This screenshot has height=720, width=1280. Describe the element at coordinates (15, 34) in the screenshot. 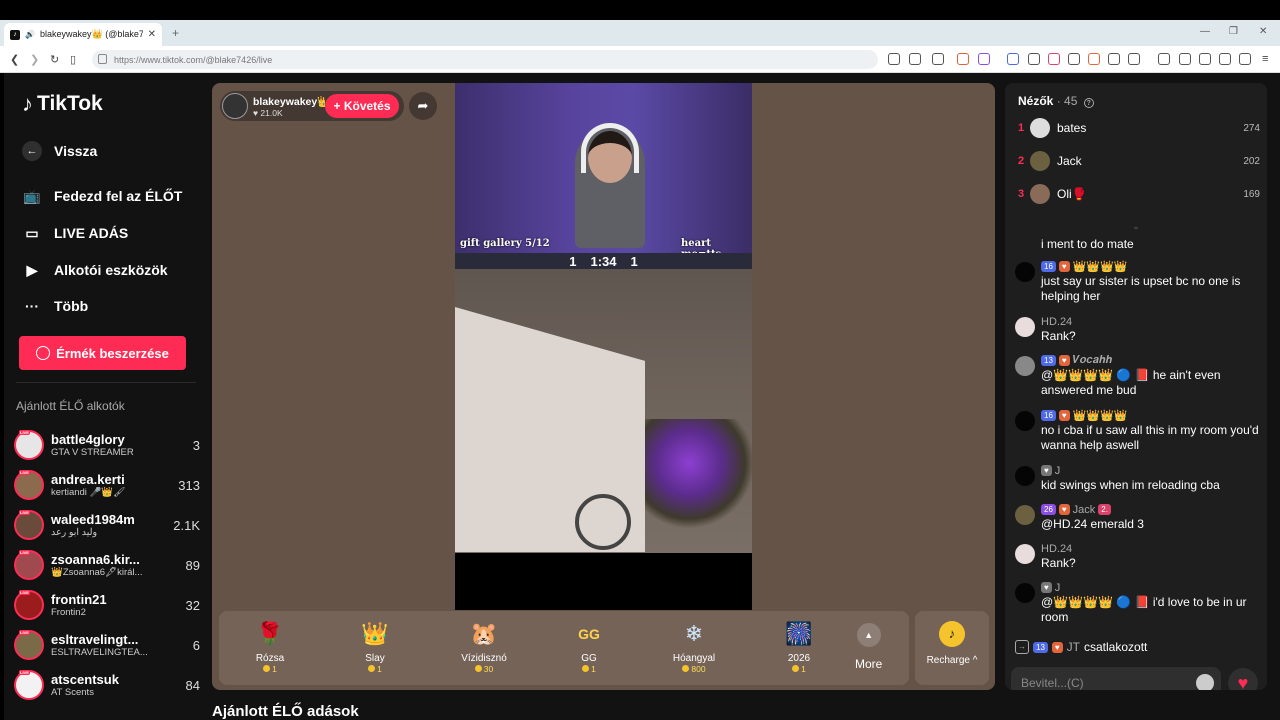

I see `tiktok-favicon-icon: ♪` at that location.